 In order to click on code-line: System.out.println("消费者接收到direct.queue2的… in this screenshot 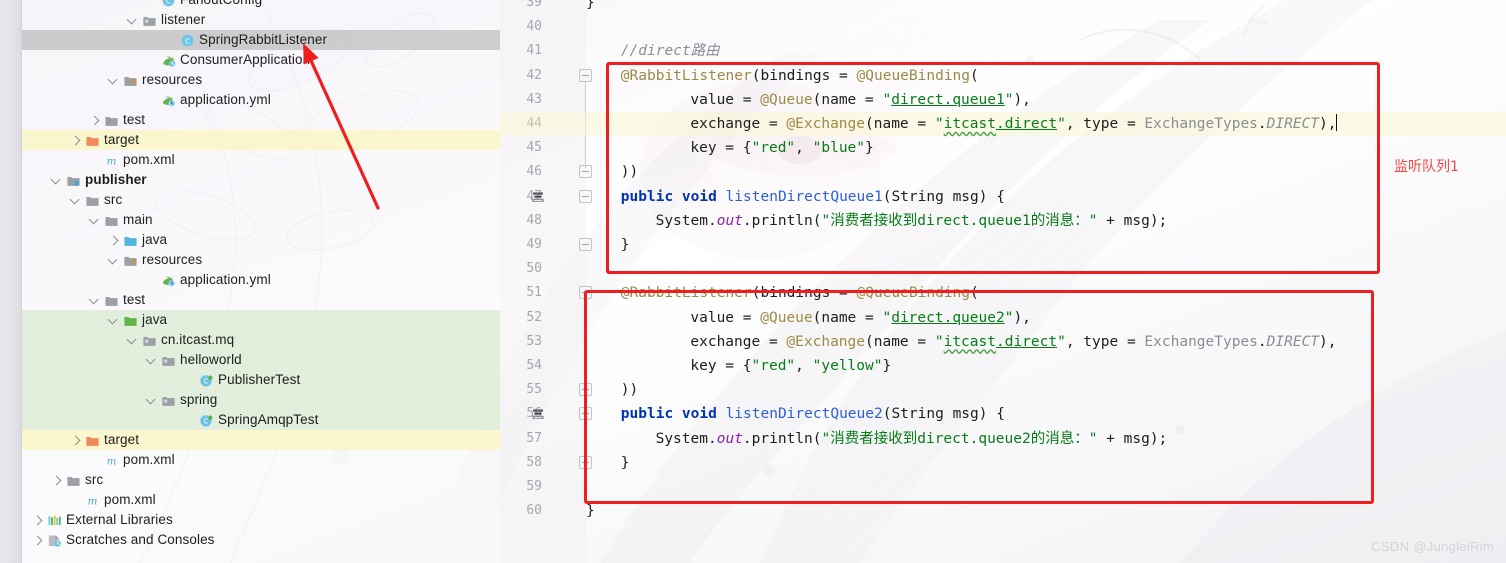, I will do `click(877, 439)`.